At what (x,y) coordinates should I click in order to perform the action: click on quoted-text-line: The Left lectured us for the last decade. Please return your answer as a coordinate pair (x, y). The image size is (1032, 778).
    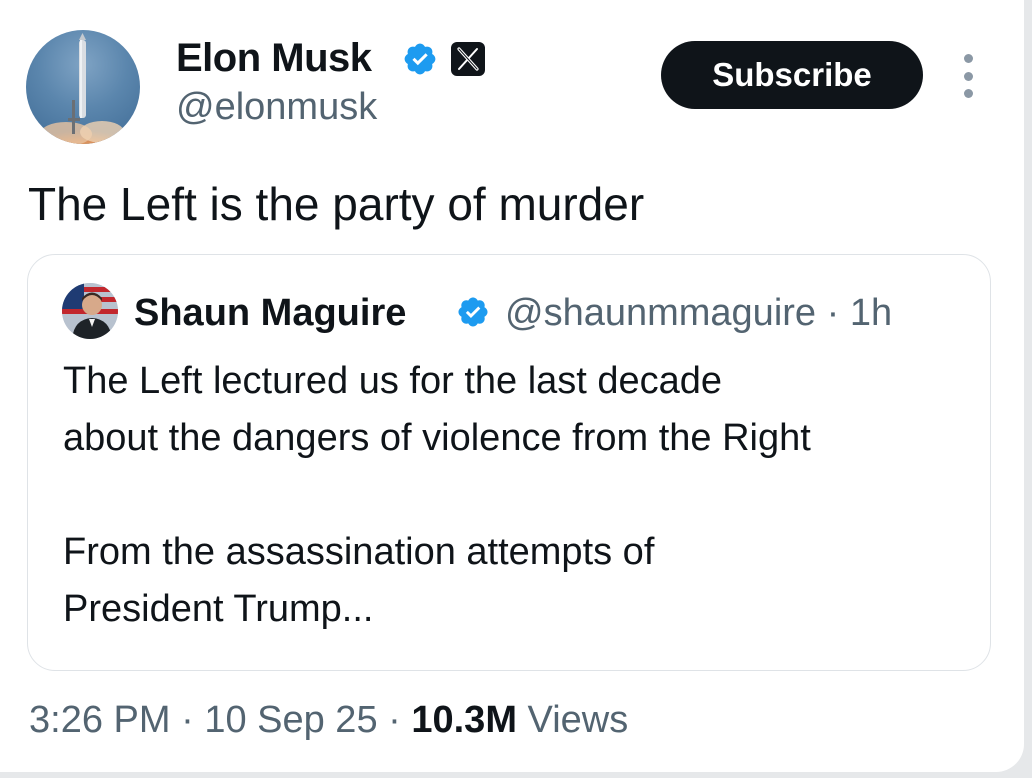
    Looking at the image, I should click on (393, 381).